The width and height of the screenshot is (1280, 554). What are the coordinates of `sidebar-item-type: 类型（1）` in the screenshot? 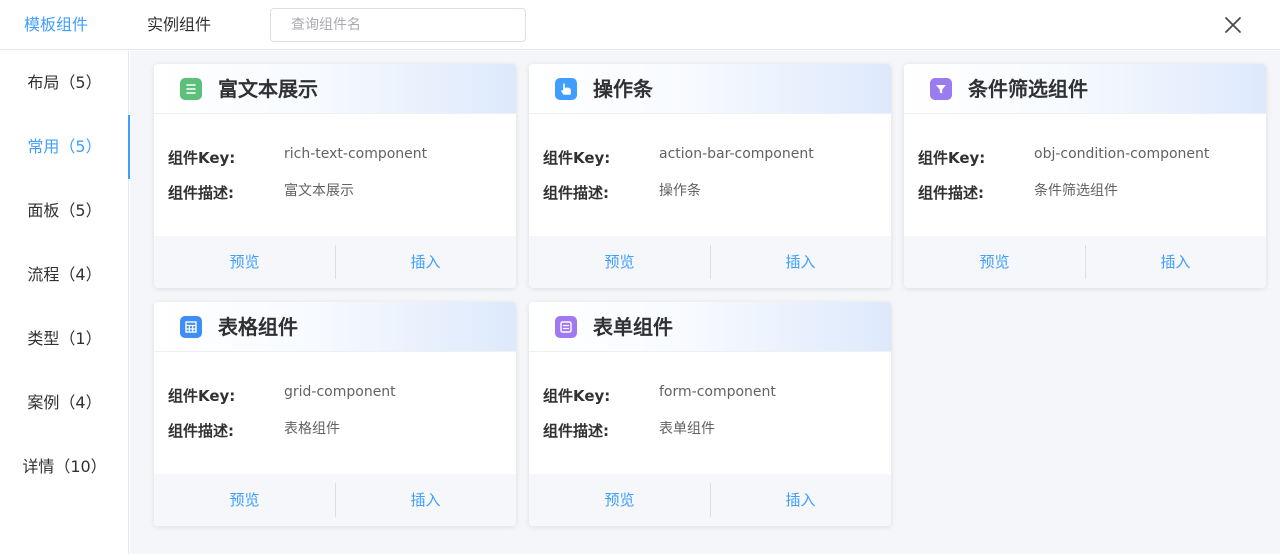 It's located at (64, 339).